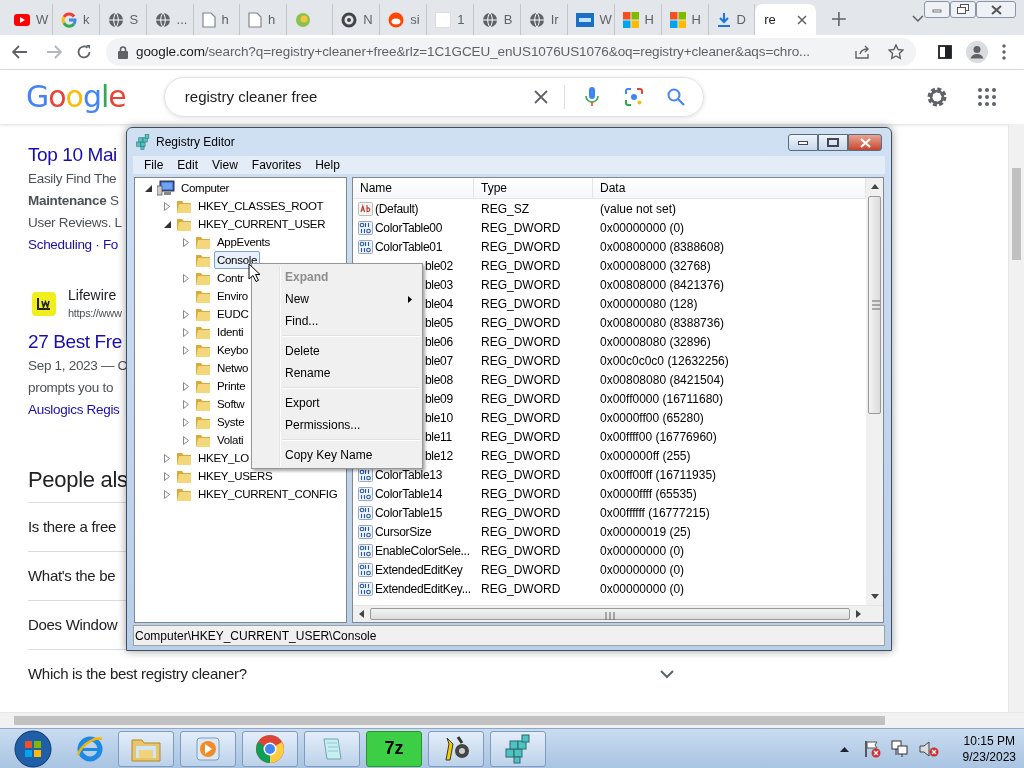 The image size is (1024, 768). I want to click on value-name: ColorTable00, so click(409, 227).